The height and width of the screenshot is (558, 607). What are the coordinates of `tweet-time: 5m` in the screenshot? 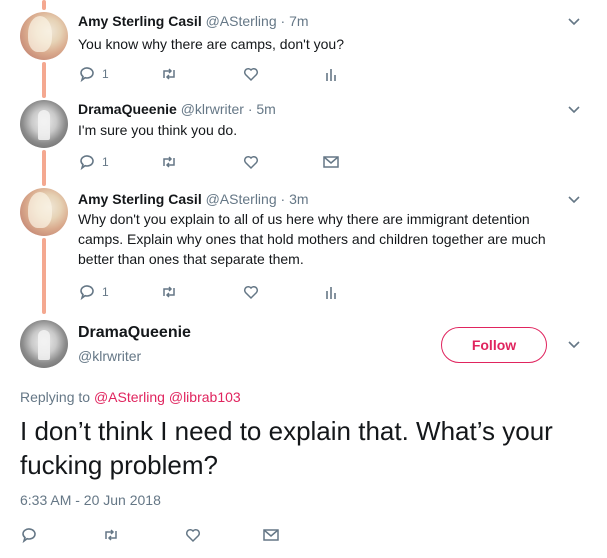 It's located at (265, 109).